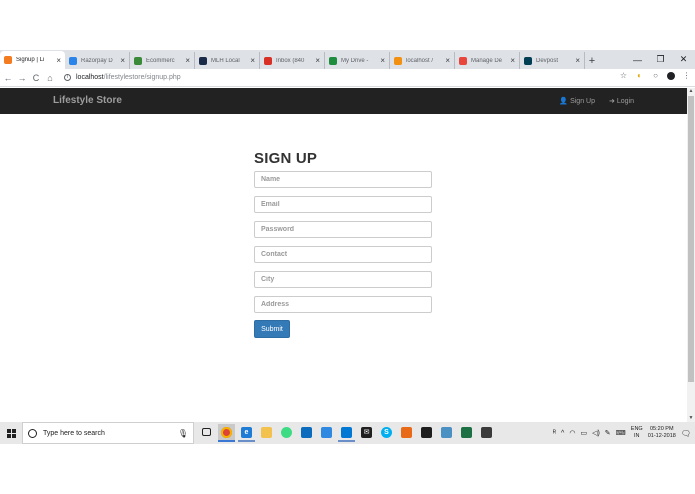 The width and height of the screenshot is (695, 494). What do you see at coordinates (8, 60) in the screenshot?
I see `lifestyle-favicon-icon` at bounding box center [8, 60].